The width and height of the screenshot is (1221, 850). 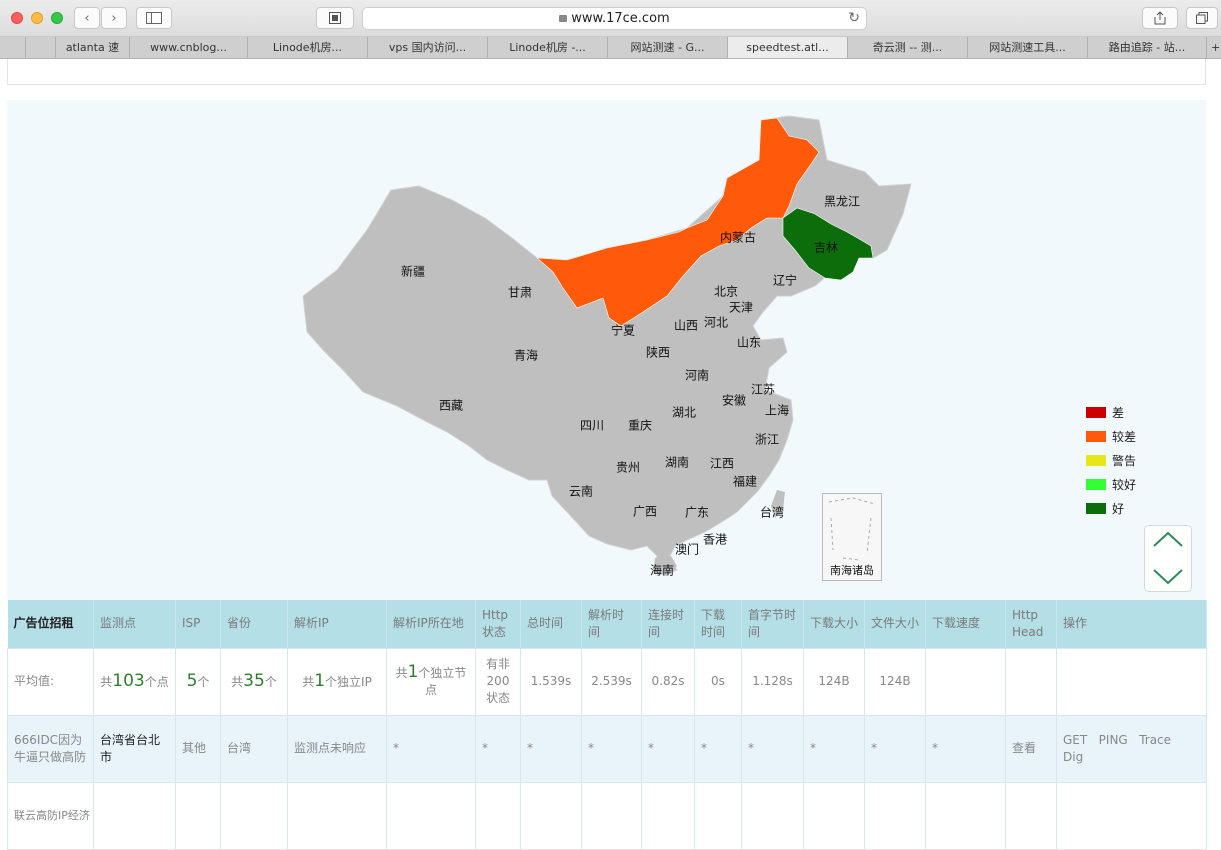 What do you see at coordinates (134, 748) in the screenshot?
I see `cell-monitor: 台湾省台北市` at bounding box center [134, 748].